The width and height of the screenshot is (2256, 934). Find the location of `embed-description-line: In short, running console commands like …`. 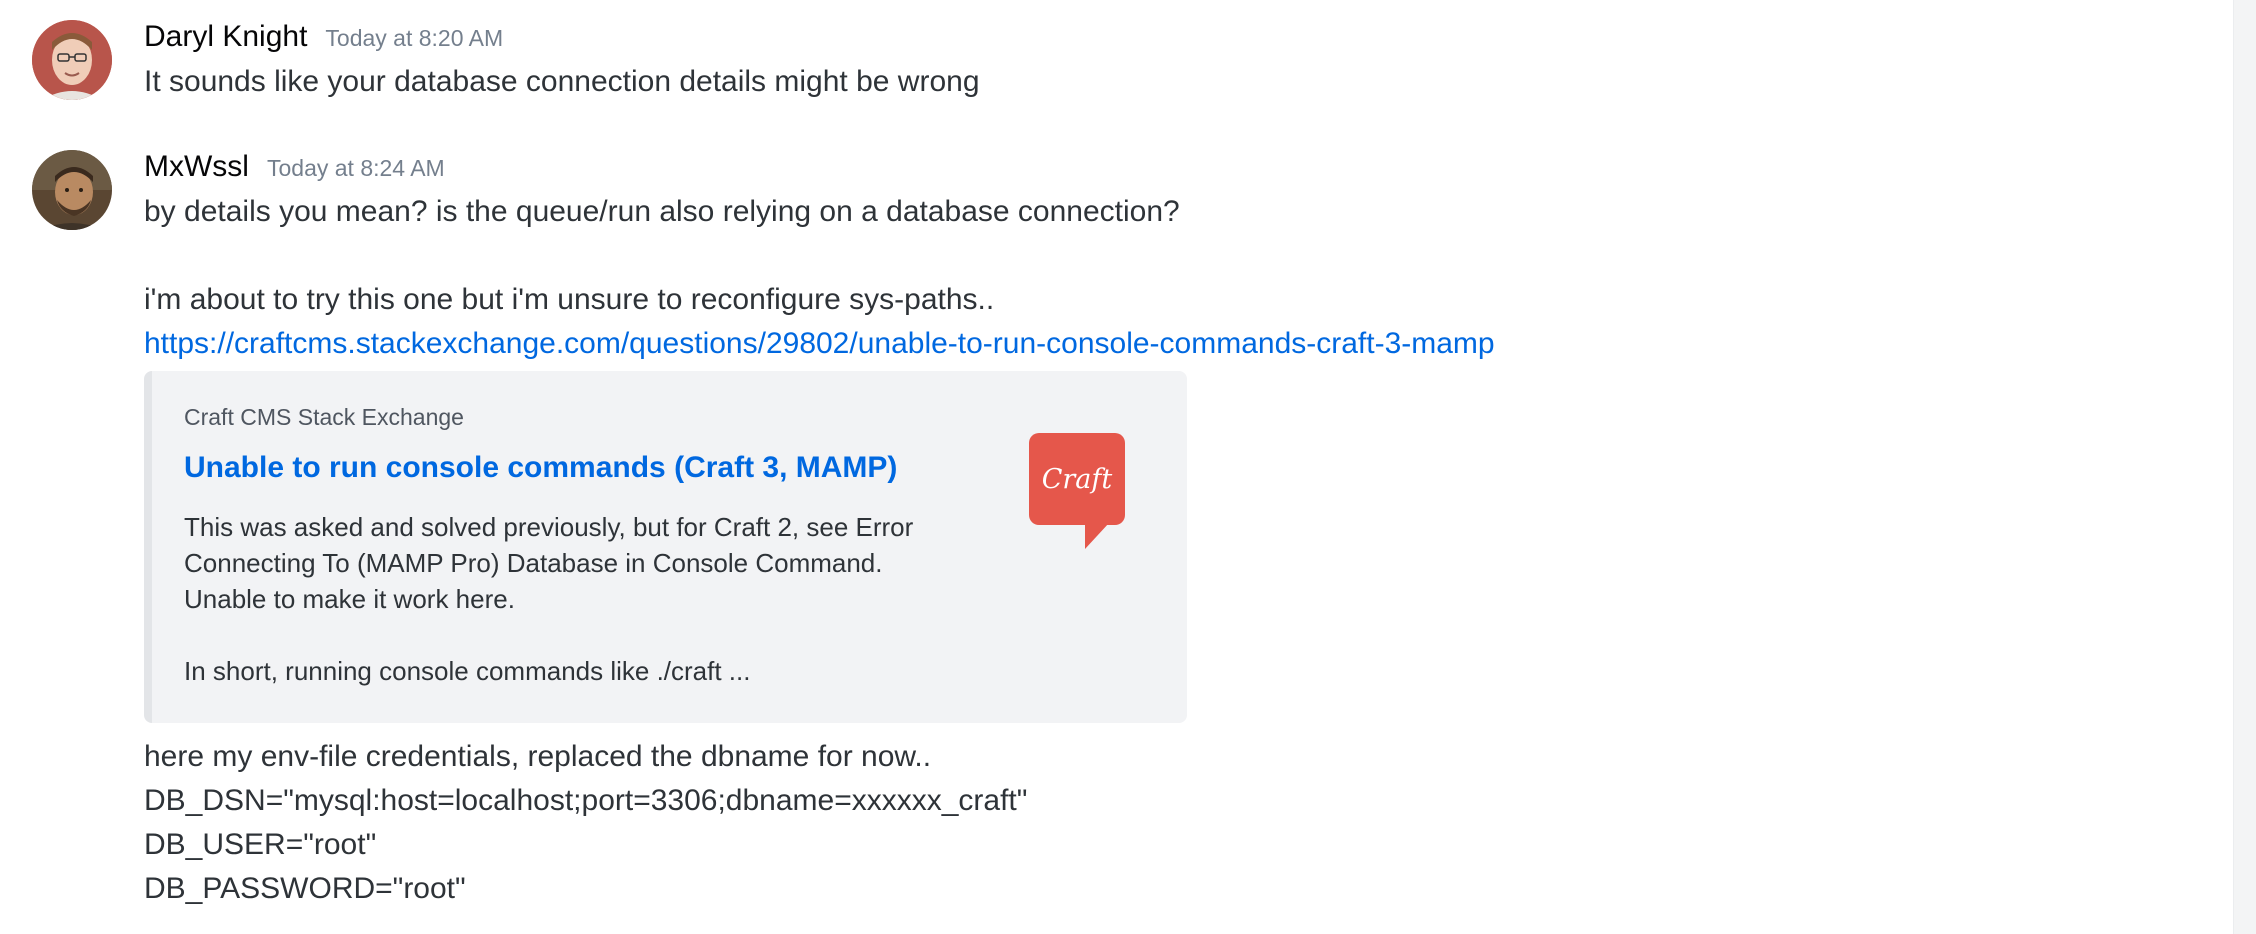

embed-description-line: In short, running console commands like … is located at coordinates (467, 671).